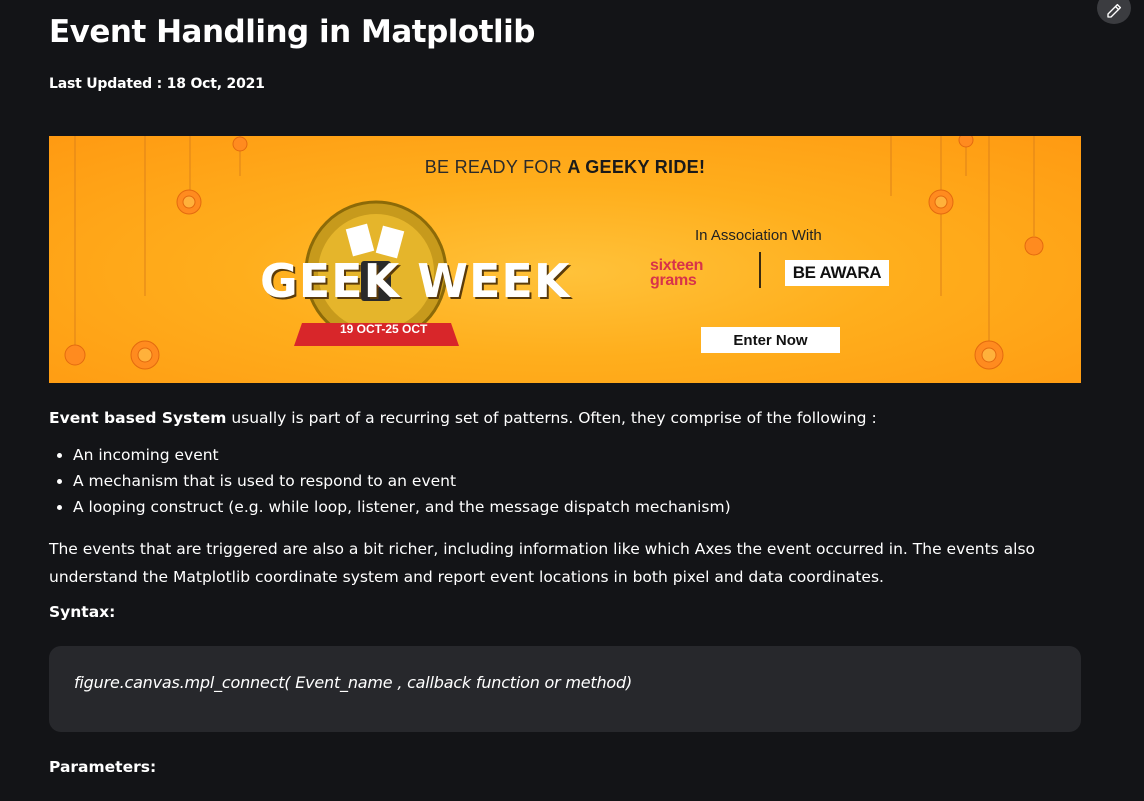 The height and width of the screenshot is (801, 1144). Describe the element at coordinates (758, 235) in the screenshot. I see `association-text: In Association With` at that location.